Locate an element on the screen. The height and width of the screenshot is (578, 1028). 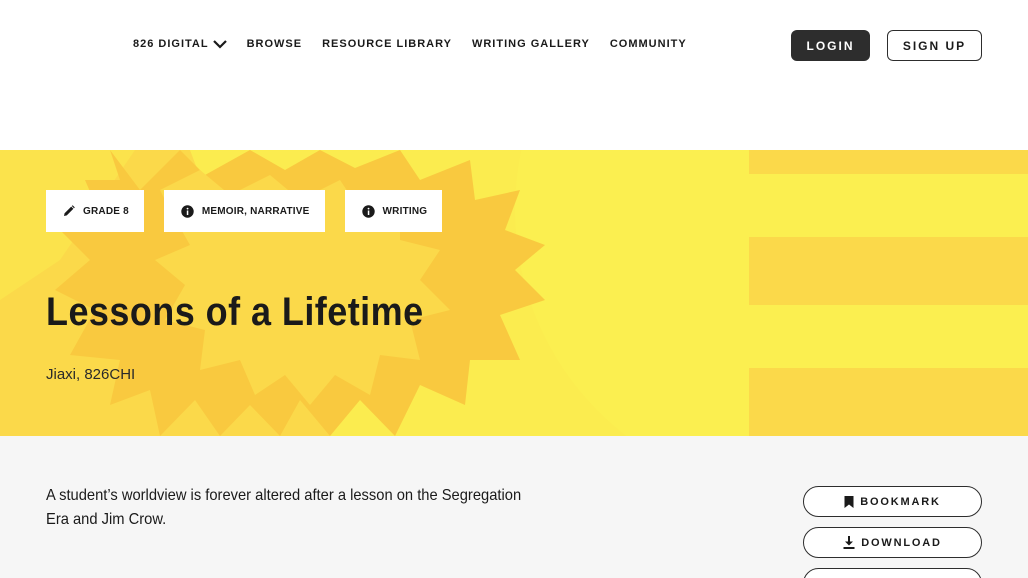
bookmark-icon is located at coordinates (849, 501).